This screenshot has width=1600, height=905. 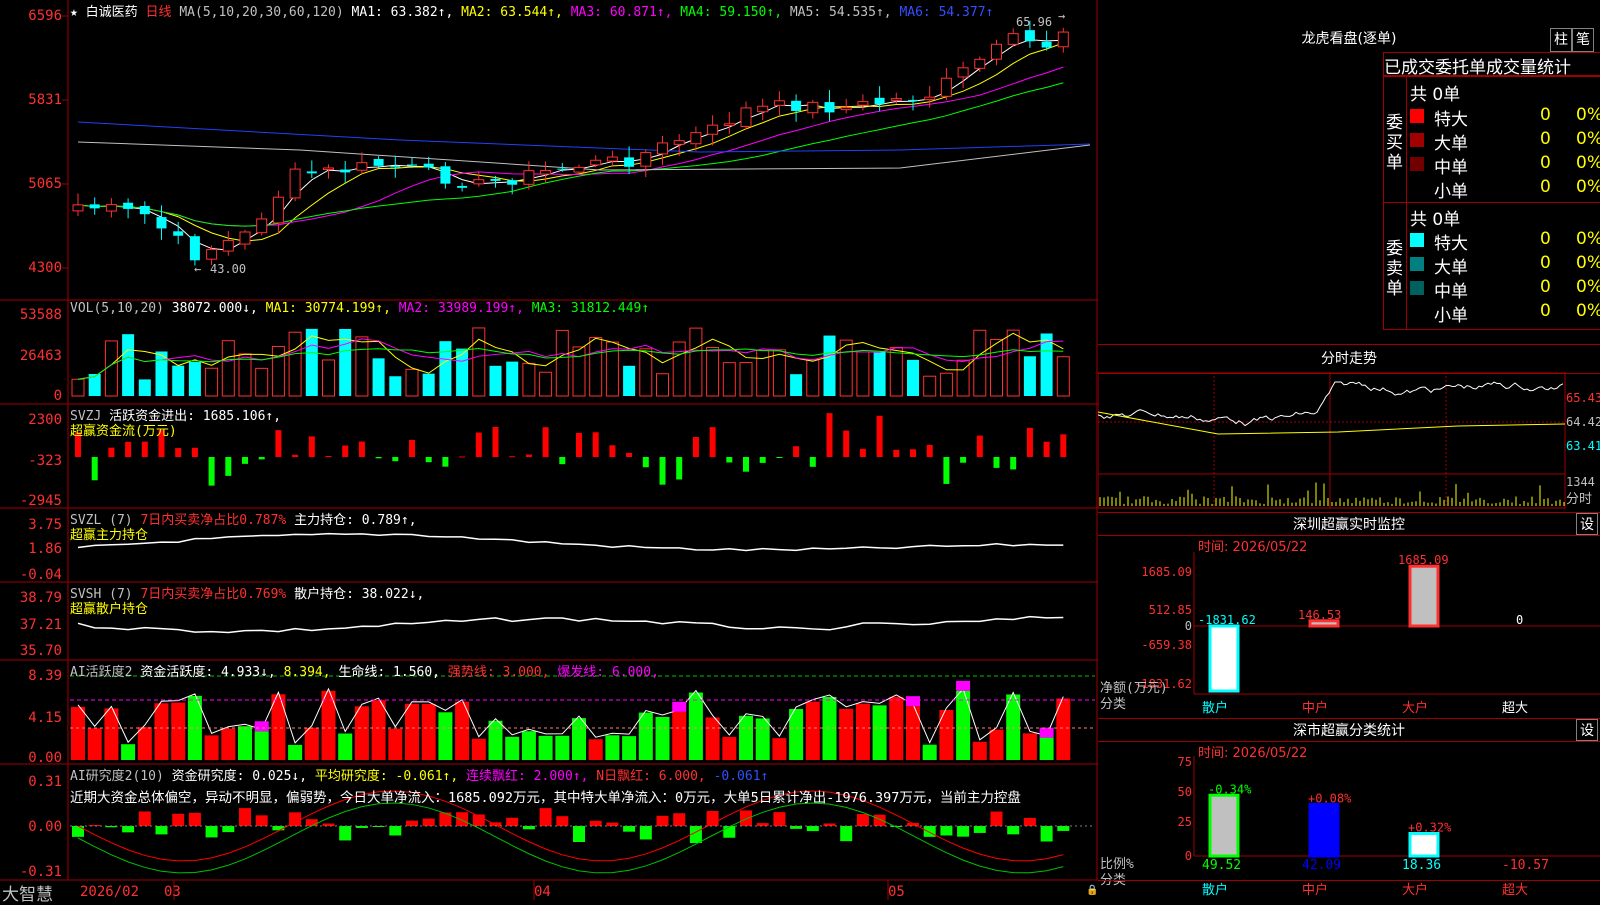 I want to click on order-color-swatch, so click(x=1417, y=164).